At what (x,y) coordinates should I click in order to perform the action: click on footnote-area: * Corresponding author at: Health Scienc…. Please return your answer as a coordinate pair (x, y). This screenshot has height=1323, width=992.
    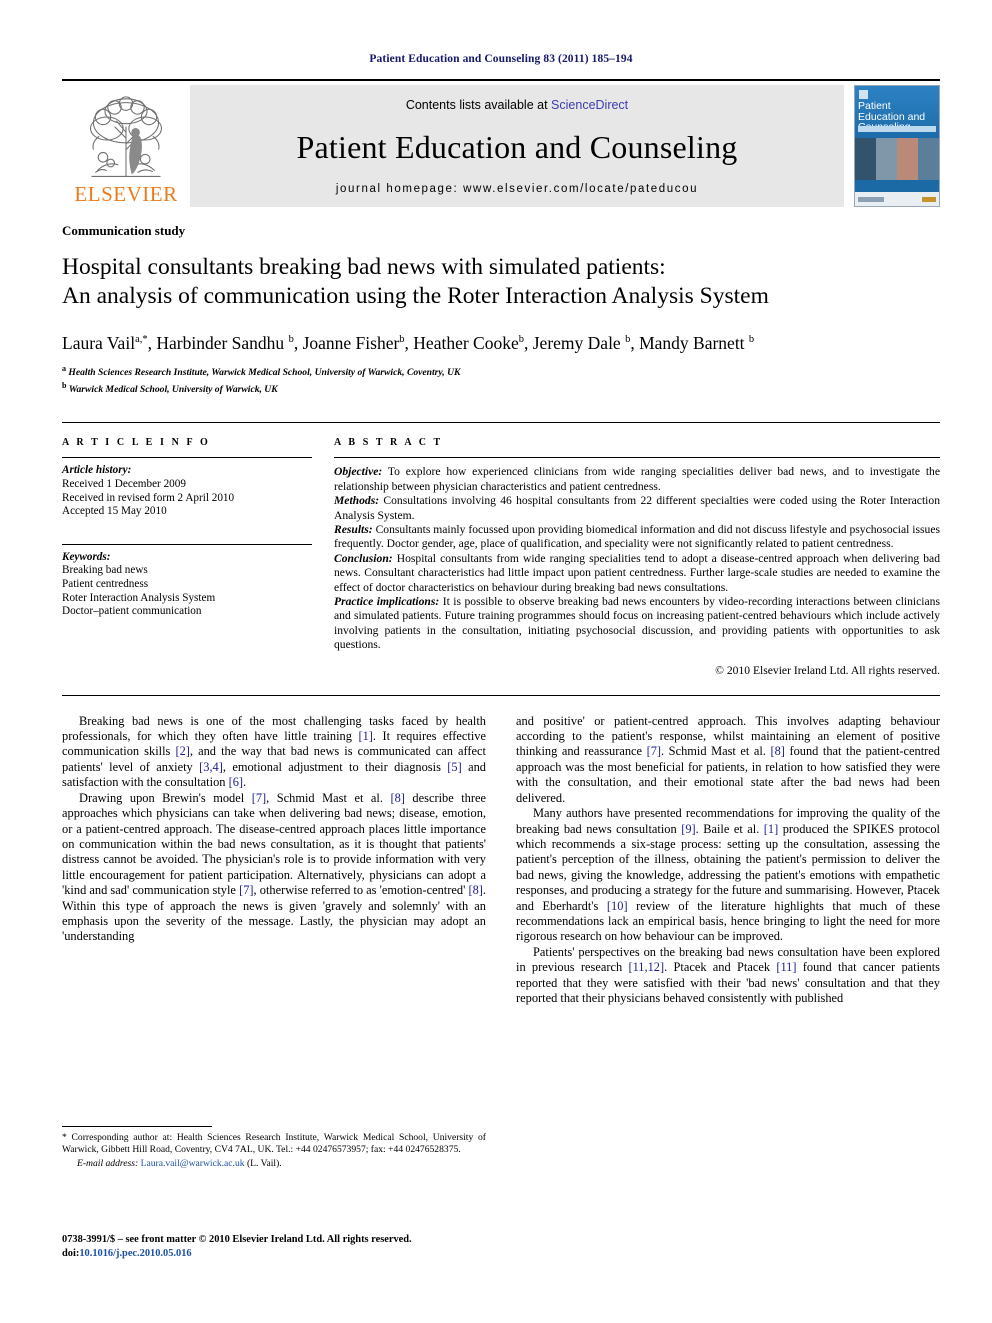
    Looking at the image, I should click on (274, 1148).